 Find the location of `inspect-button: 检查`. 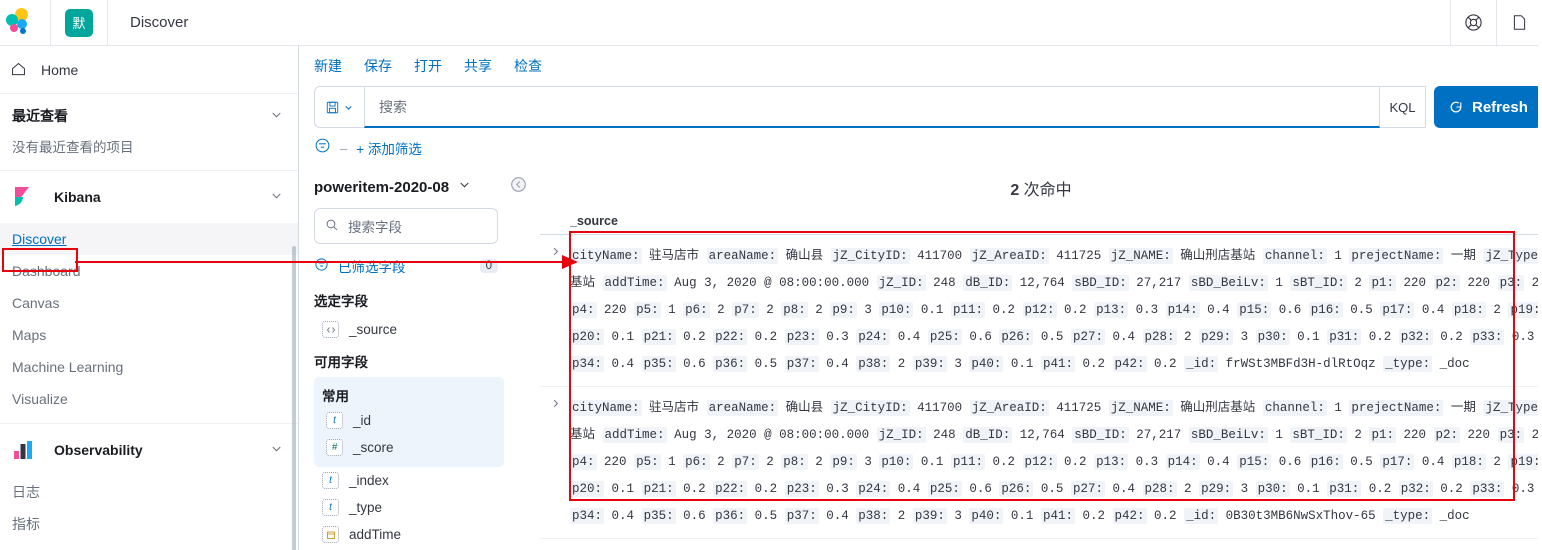

inspect-button: 检查 is located at coordinates (528, 66).